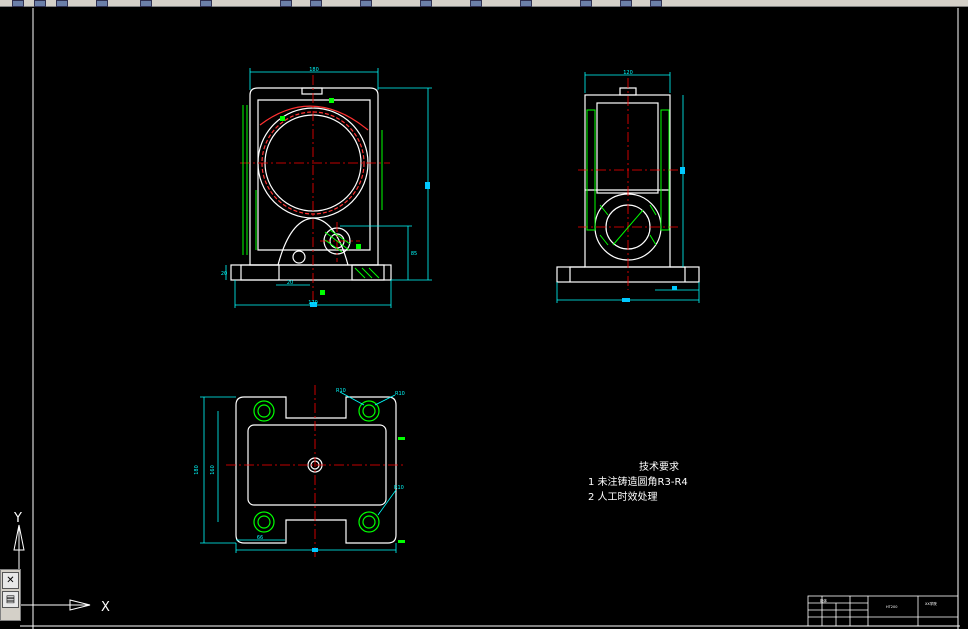  Describe the element at coordinates (313, 303) in the screenshot. I see `dim-front-base: 170` at that location.